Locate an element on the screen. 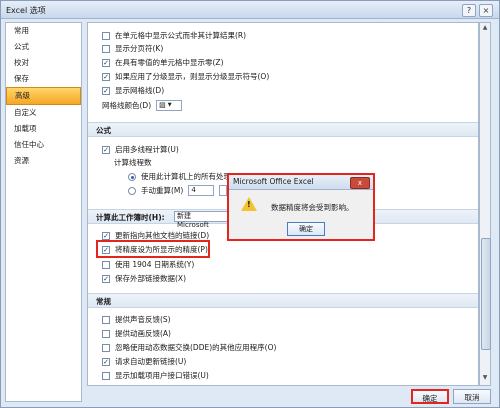 The image size is (500, 408). option-show-zero: ✓ 在具有零值的单元格中显示零(Z) is located at coordinates (163, 62).